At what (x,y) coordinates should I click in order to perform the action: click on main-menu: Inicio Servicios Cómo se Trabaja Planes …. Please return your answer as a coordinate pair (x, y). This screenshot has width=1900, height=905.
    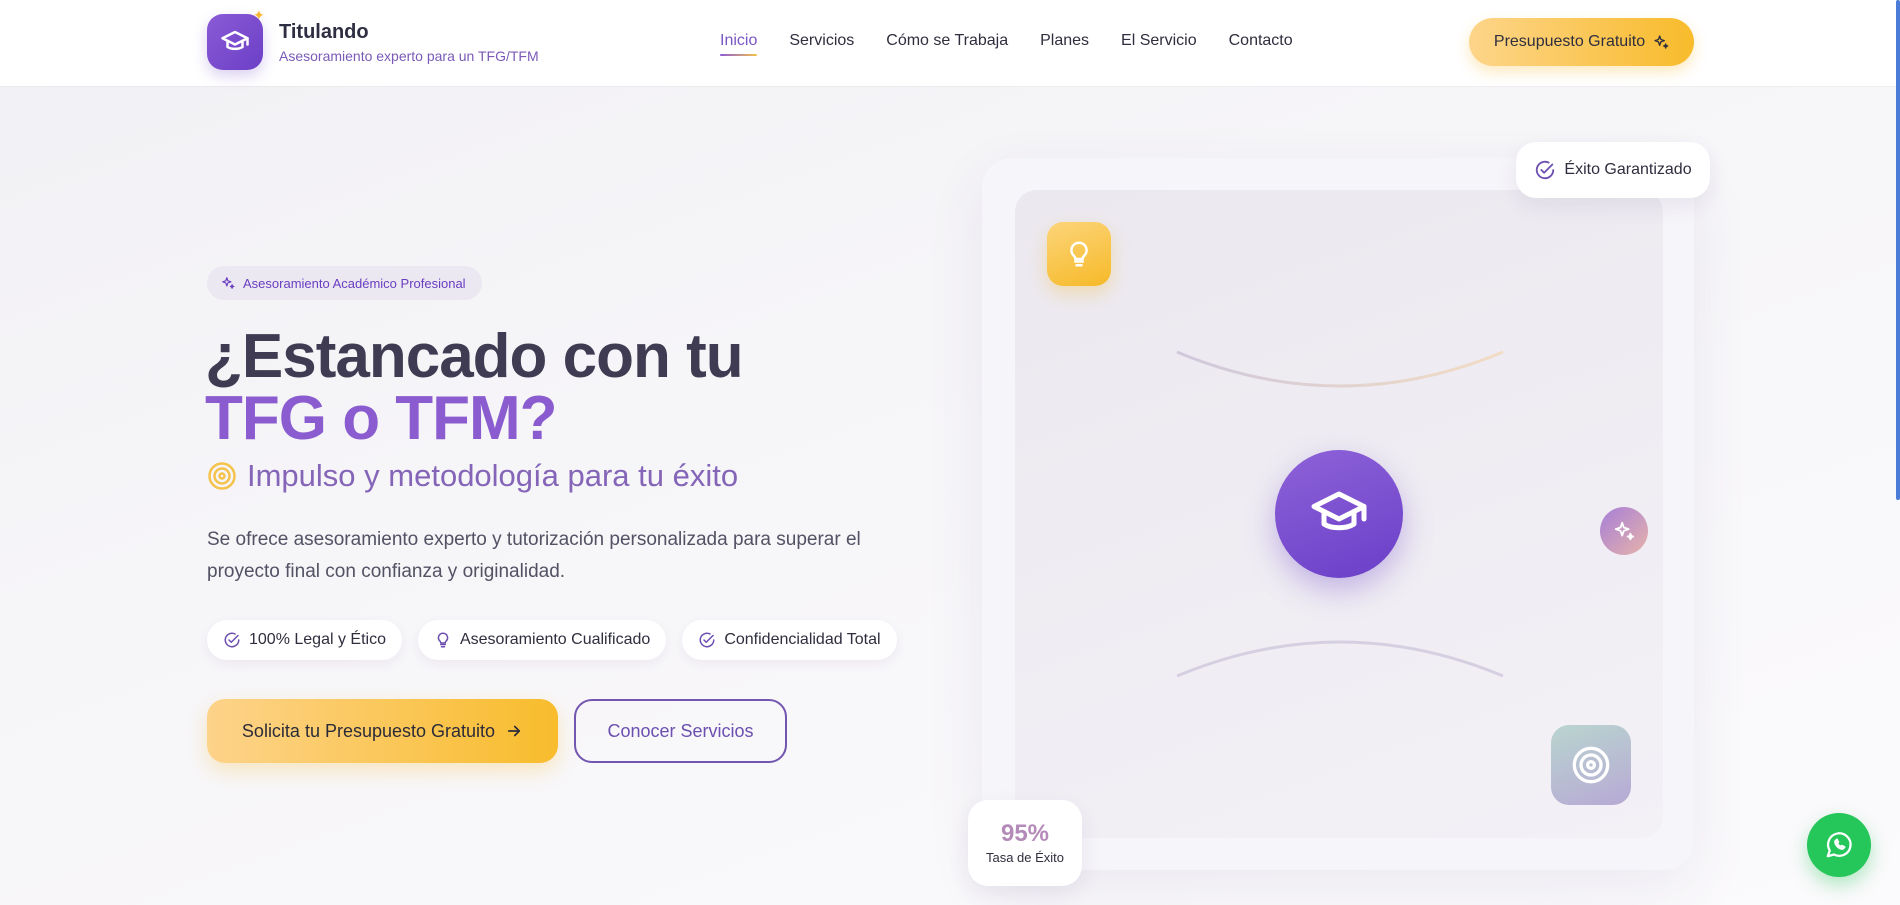
    Looking at the image, I should click on (1022, 44).